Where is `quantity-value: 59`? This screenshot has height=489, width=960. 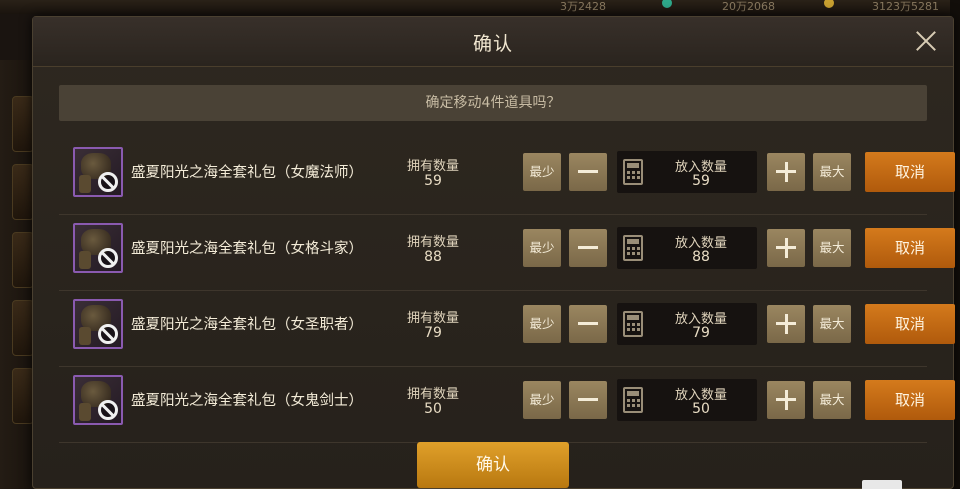 quantity-value: 59 is located at coordinates (701, 181).